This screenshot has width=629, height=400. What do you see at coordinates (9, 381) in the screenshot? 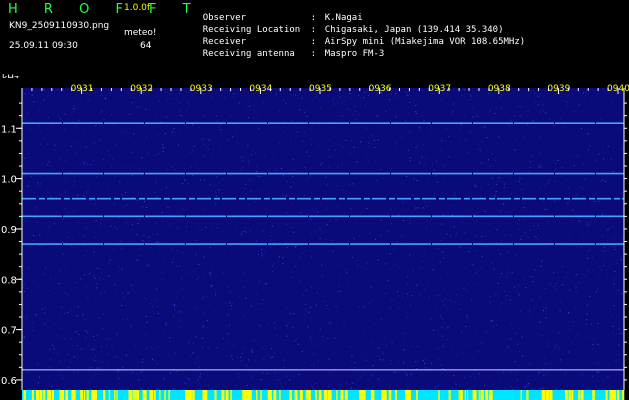
I see `y-tick-label: 0.6` at bounding box center [9, 381].